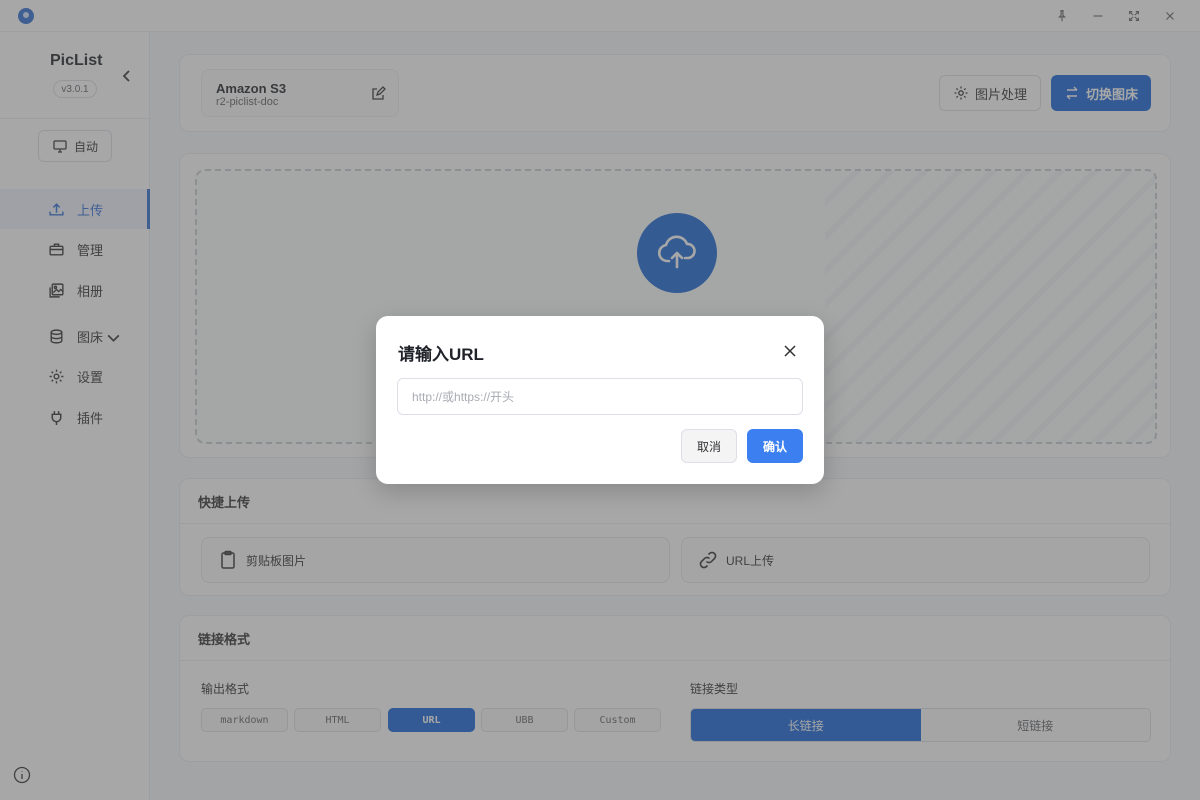  Describe the element at coordinates (775, 446) in the screenshot. I see `confirm-button: 确认` at that location.